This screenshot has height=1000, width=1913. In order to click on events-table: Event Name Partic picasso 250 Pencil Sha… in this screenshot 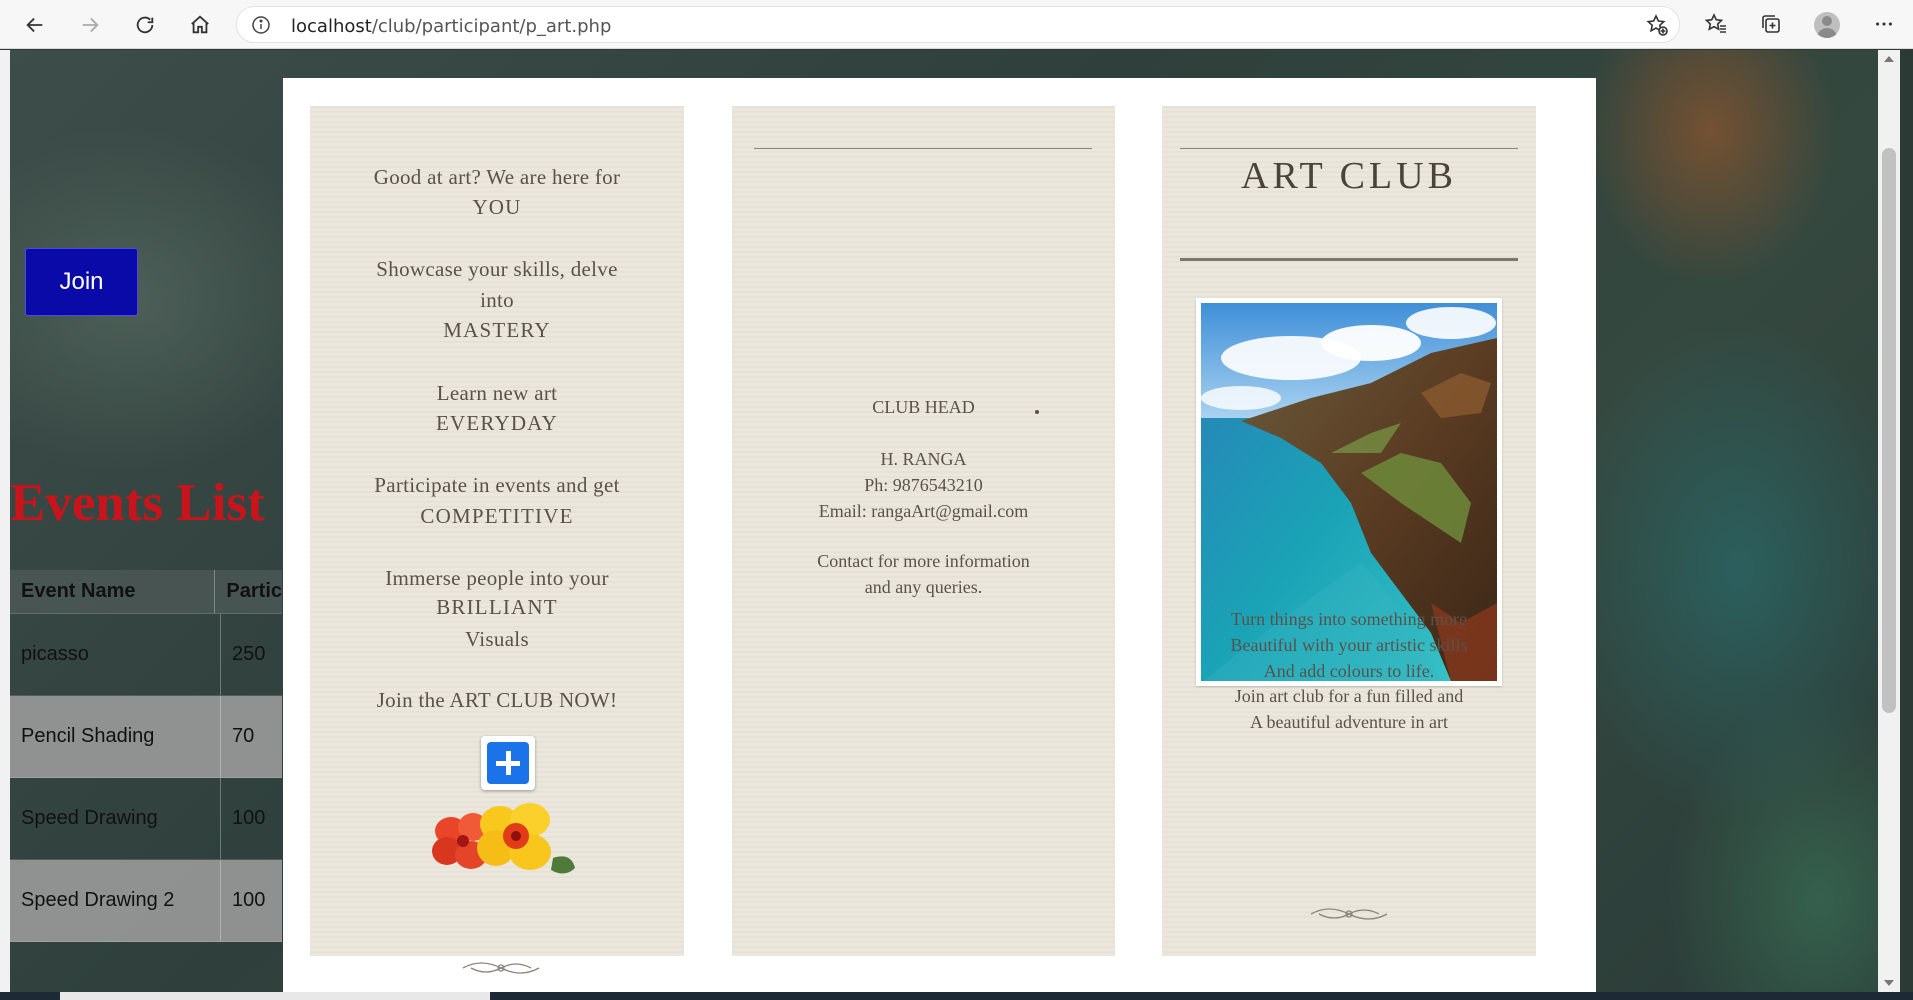, I will do `click(146, 756)`.